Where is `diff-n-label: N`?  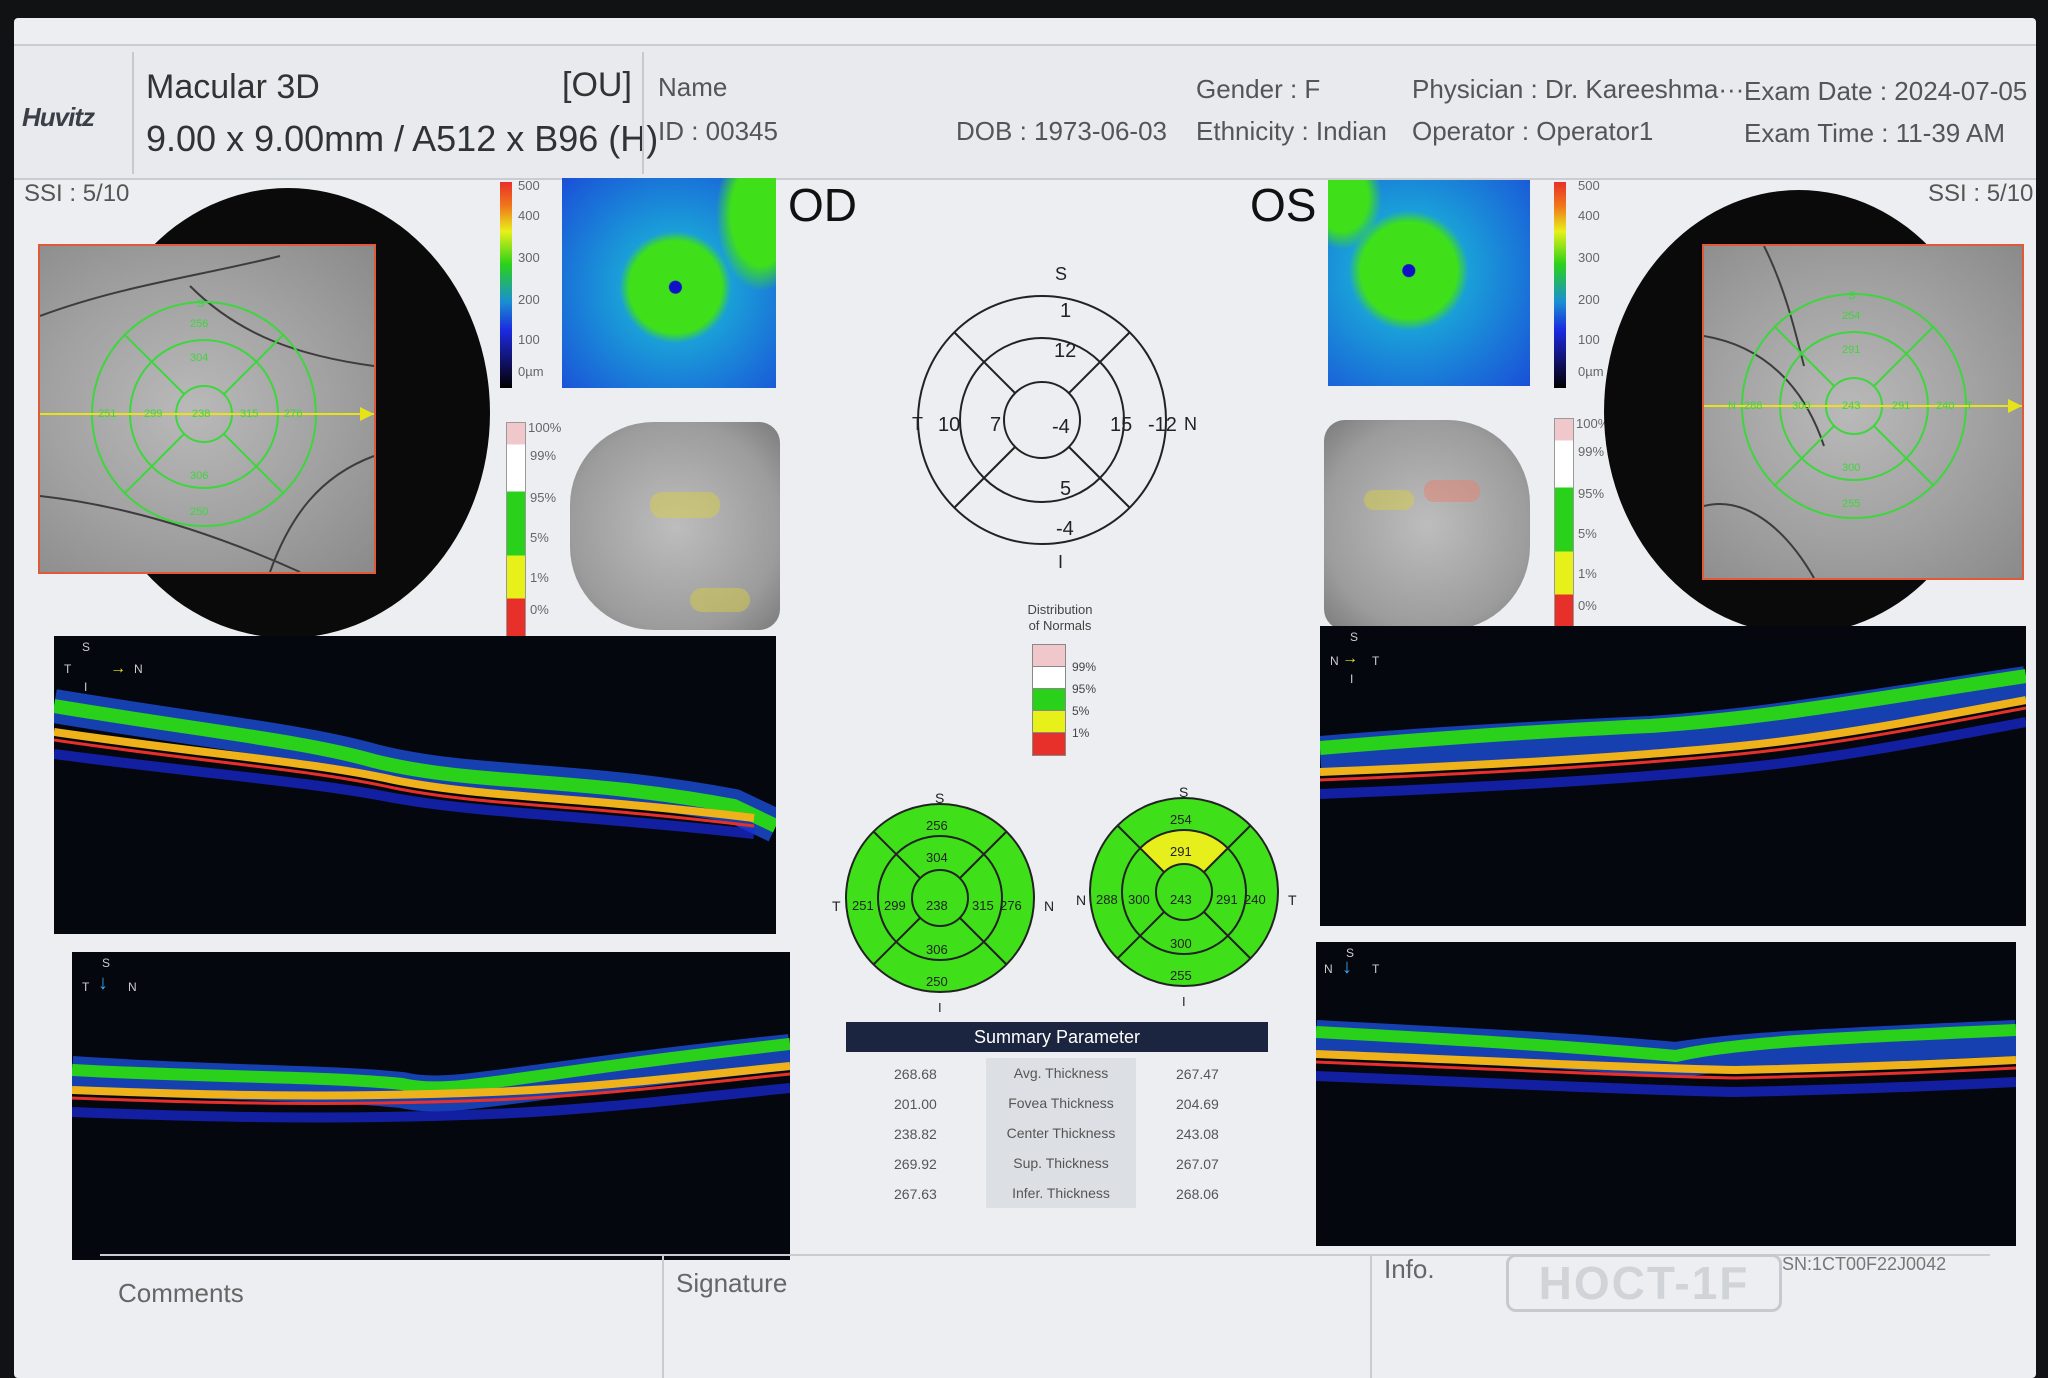 diff-n-label: N is located at coordinates (1190, 424).